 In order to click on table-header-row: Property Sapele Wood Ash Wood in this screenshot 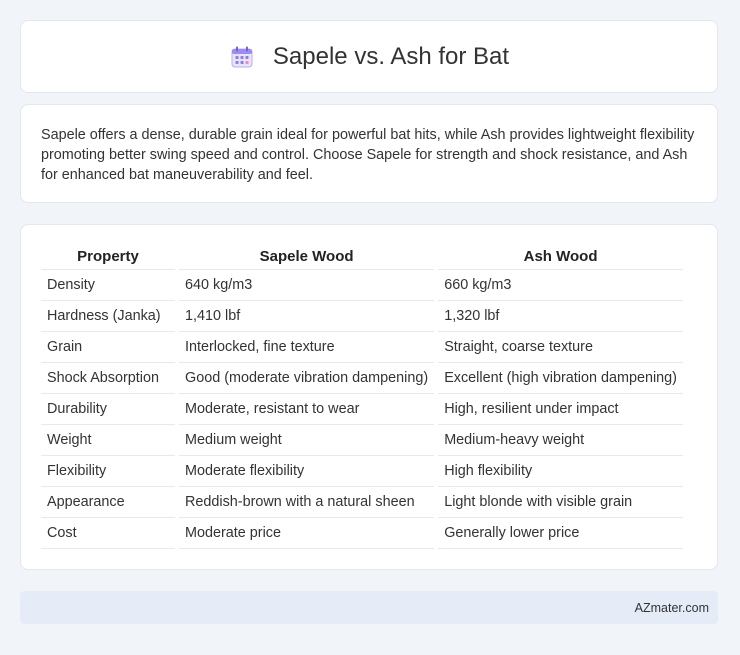, I will do `click(362, 256)`.